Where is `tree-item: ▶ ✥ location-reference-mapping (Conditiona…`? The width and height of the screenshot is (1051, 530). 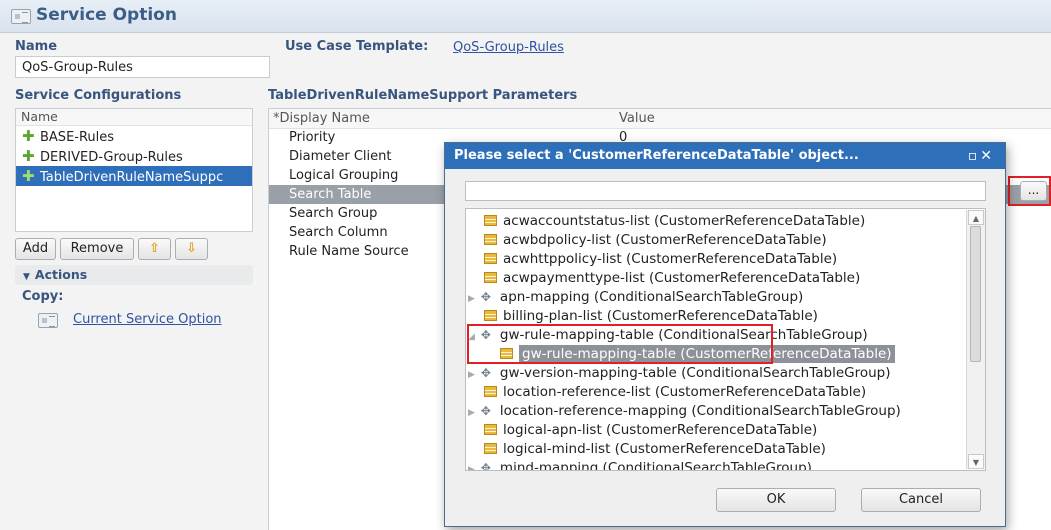 tree-item: ▶ ✥ location-reference-mapping (Conditiona… is located at coordinates (684, 411).